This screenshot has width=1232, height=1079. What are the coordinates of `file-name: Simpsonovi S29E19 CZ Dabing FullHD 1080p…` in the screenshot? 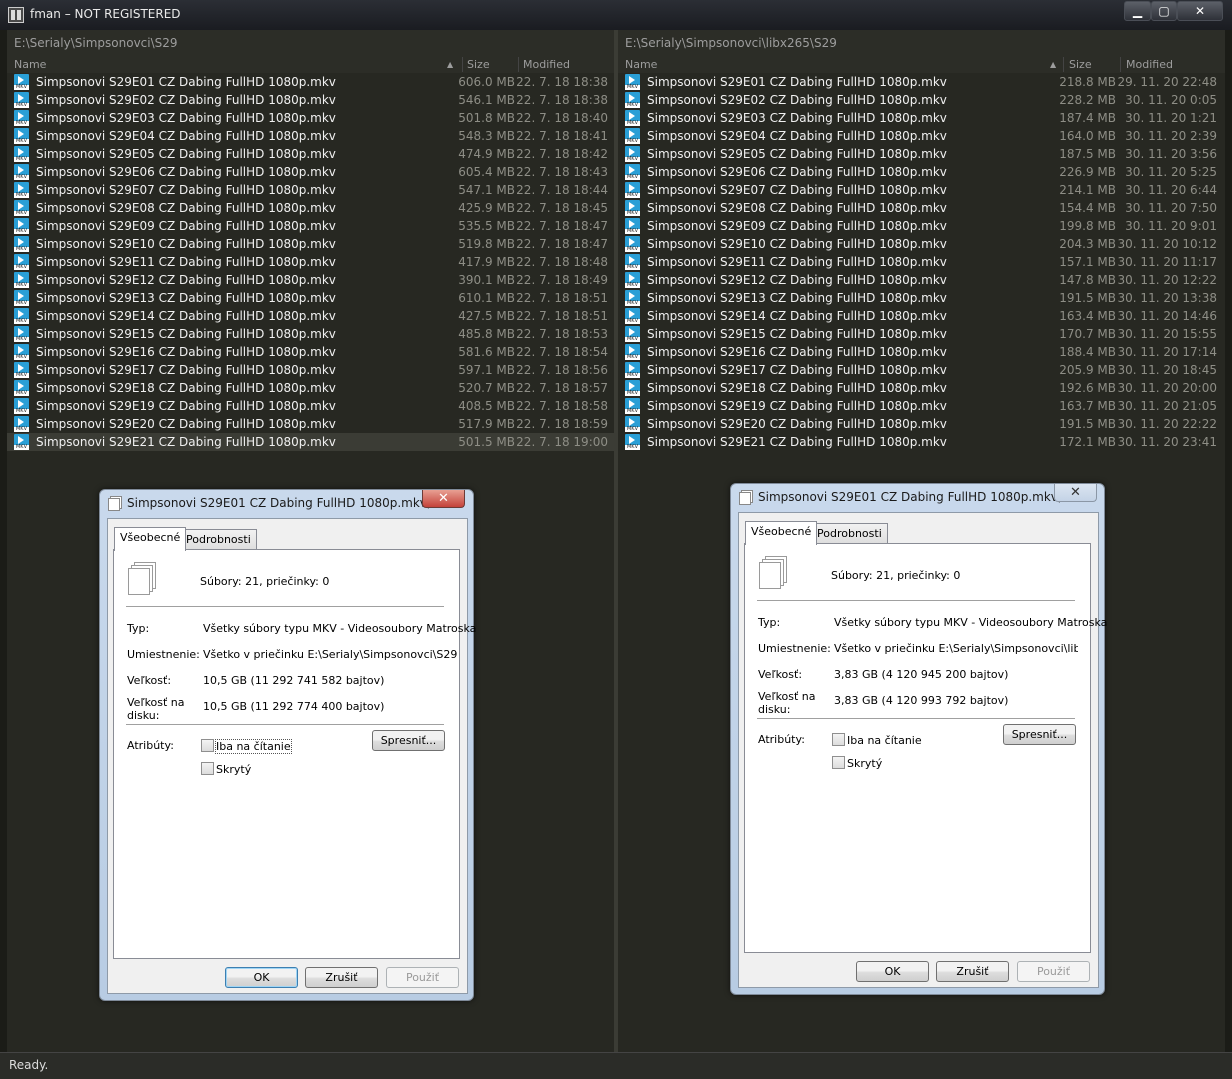 It's located at (797, 406).